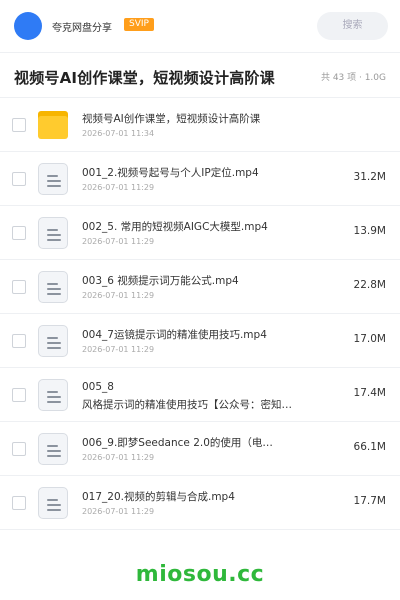  I want to click on search-input: 搜索, so click(352, 26).